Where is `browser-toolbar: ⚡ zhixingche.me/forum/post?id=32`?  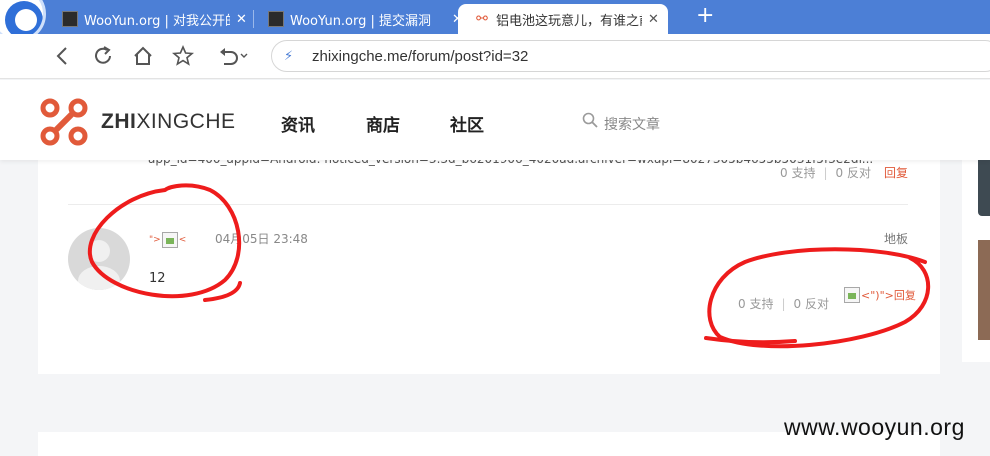
browser-toolbar: ⚡ zhixingche.me/forum/post?id=32 is located at coordinates (495, 56).